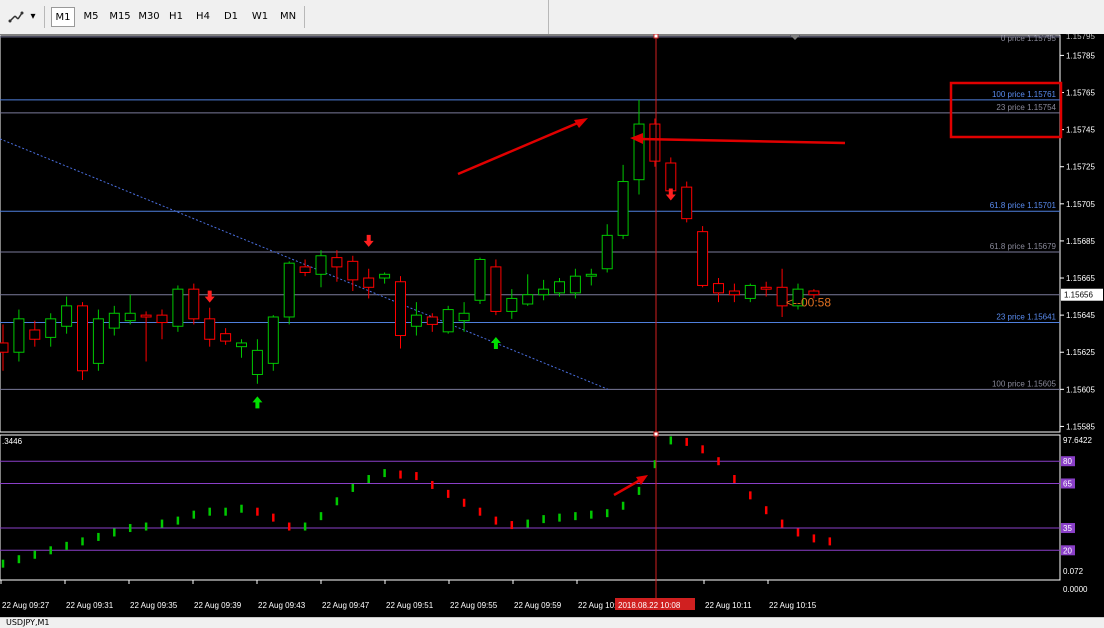 The image size is (1104, 628). What do you see at coordinates (1075, 589) in the screenshot?
I see `indicator-axis-label: 0.0000` at bounding box center [1075, 589].